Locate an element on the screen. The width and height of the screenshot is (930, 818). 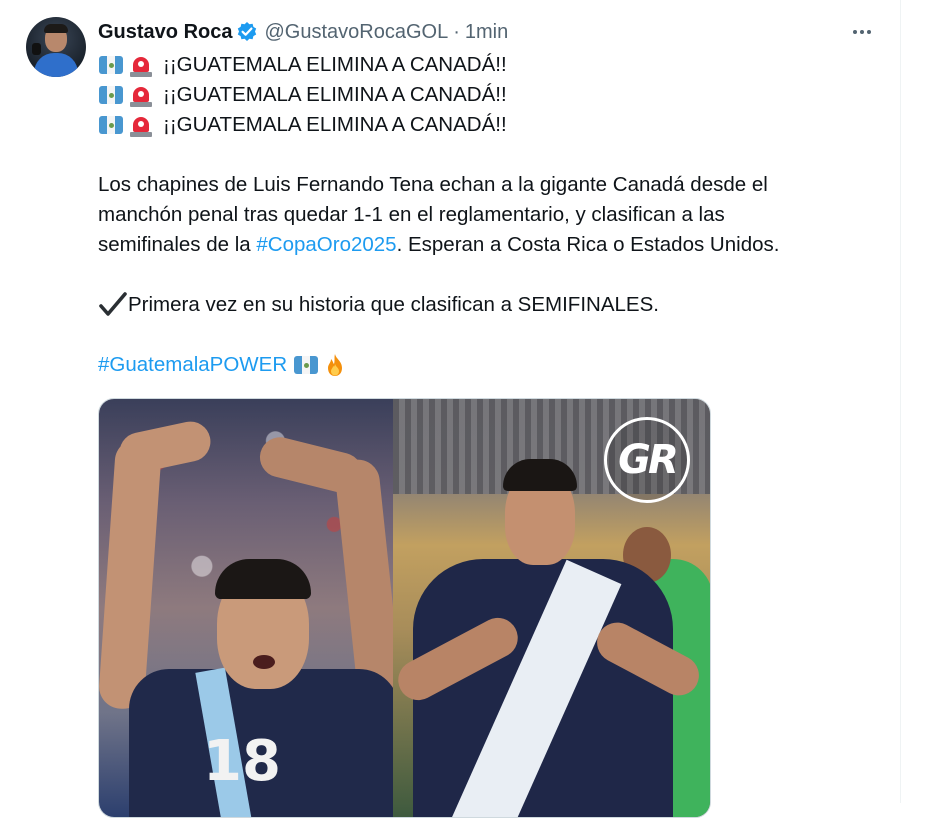
hashtag-line: #GuatemalaPOWER is located at coordinates (493, 365).